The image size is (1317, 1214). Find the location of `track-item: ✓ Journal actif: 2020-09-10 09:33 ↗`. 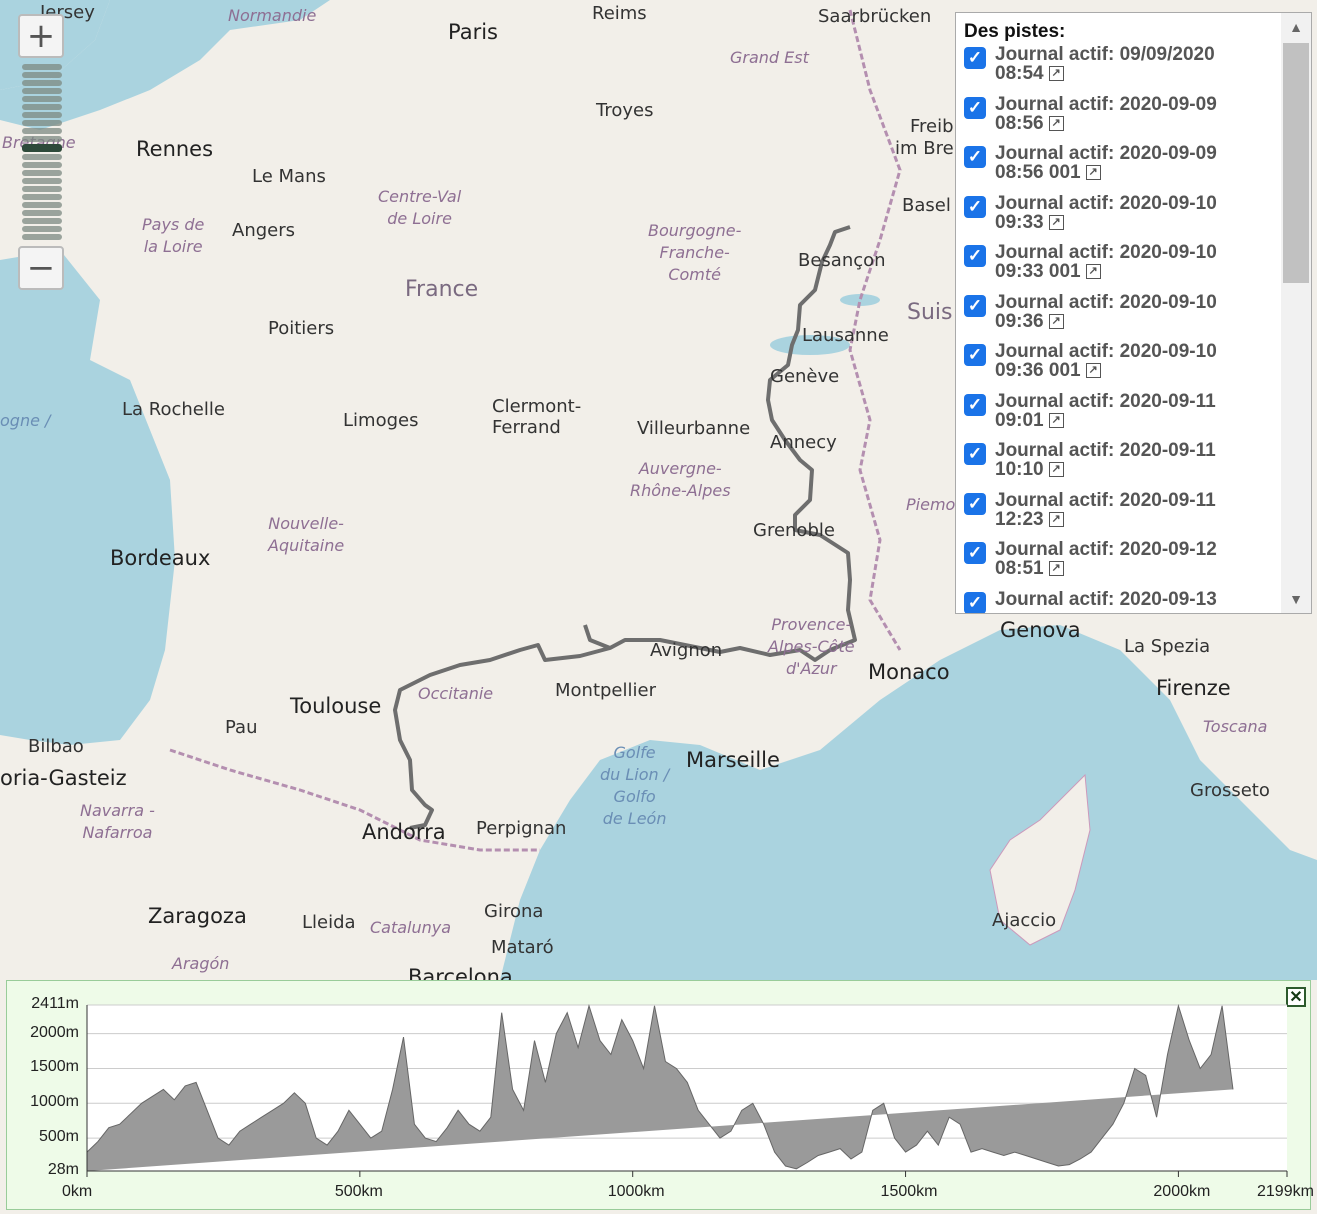

track-item: ✓ Journal actif: 2020-09-10 09:33 ↗ is located at coordinates (1133, 218).